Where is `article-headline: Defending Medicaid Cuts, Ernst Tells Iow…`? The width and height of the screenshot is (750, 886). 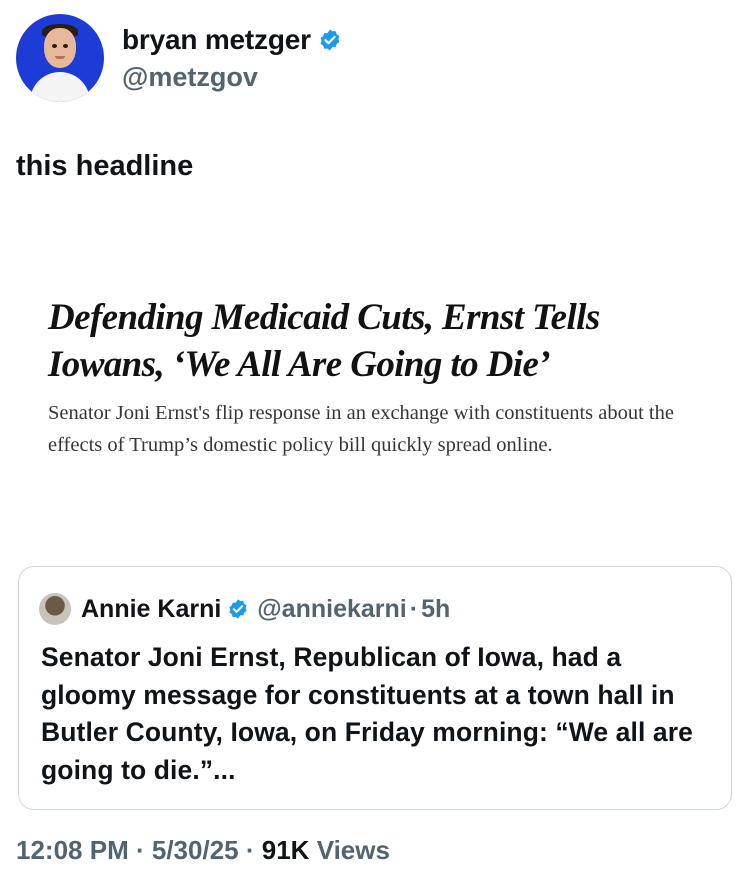 article-headline: Defending Medicaid Cuts, Ernst Tells Iow… is located at coordinates (324, 341).